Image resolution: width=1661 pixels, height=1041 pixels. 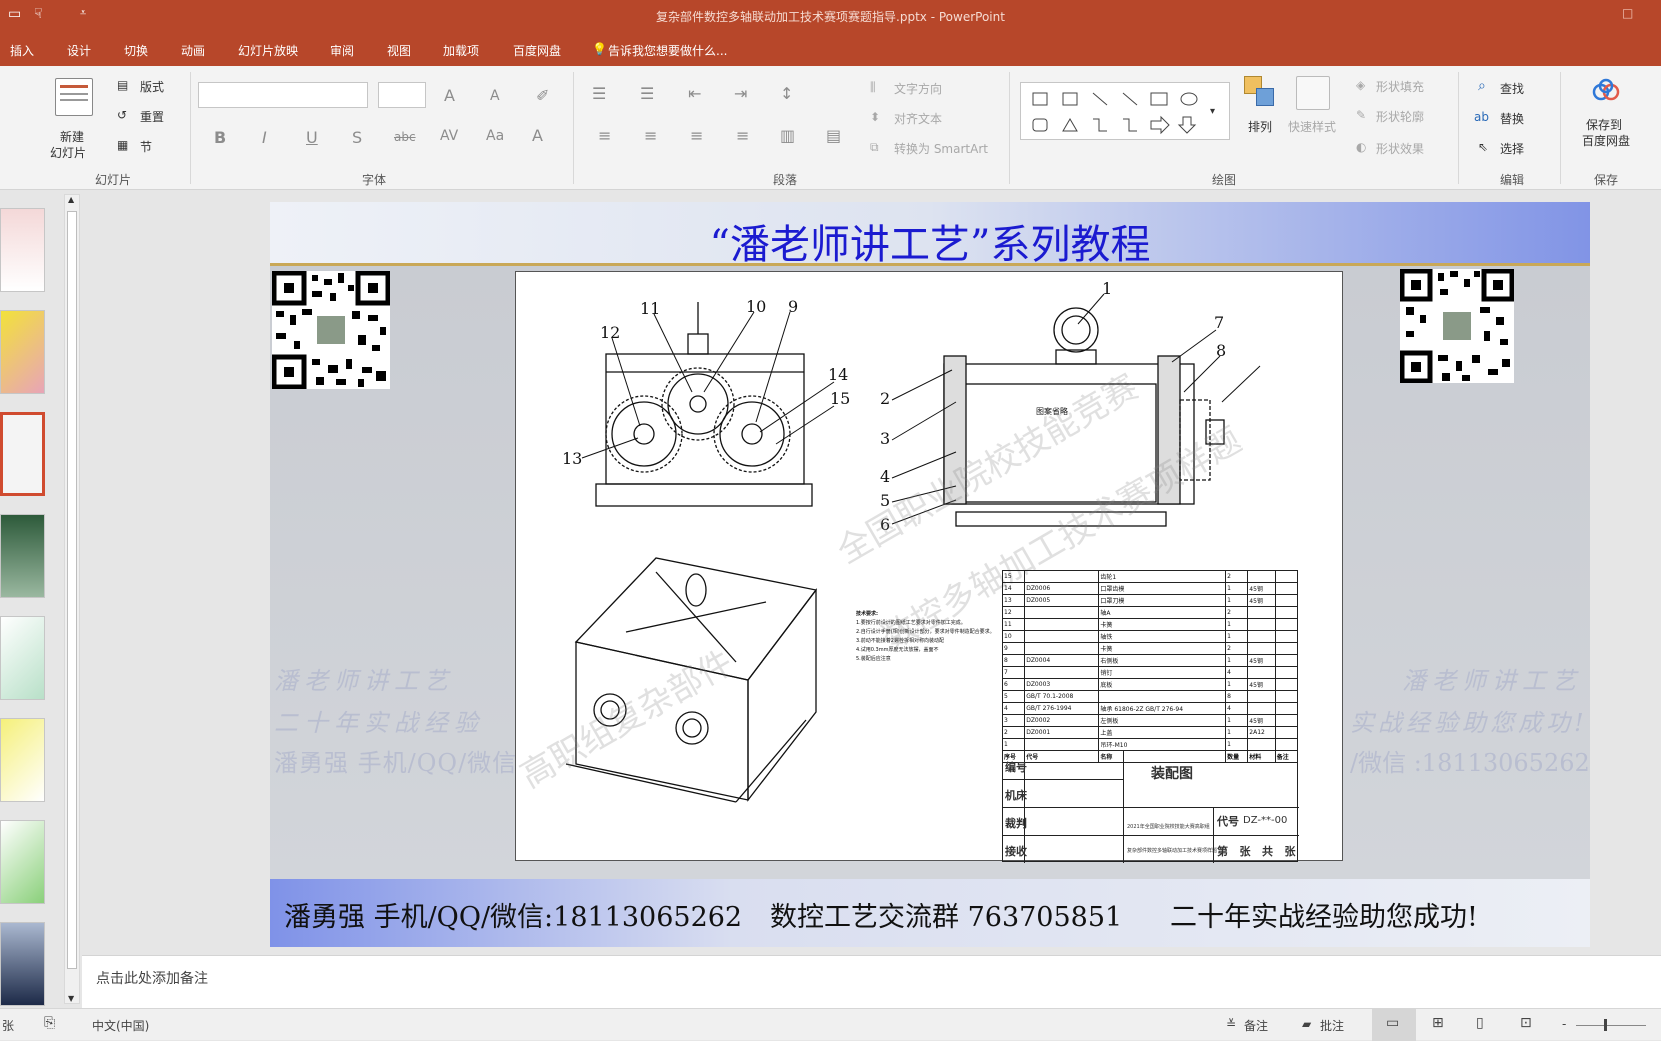 I want to click on columns-icon: ▤, so click(x=833, y=135).